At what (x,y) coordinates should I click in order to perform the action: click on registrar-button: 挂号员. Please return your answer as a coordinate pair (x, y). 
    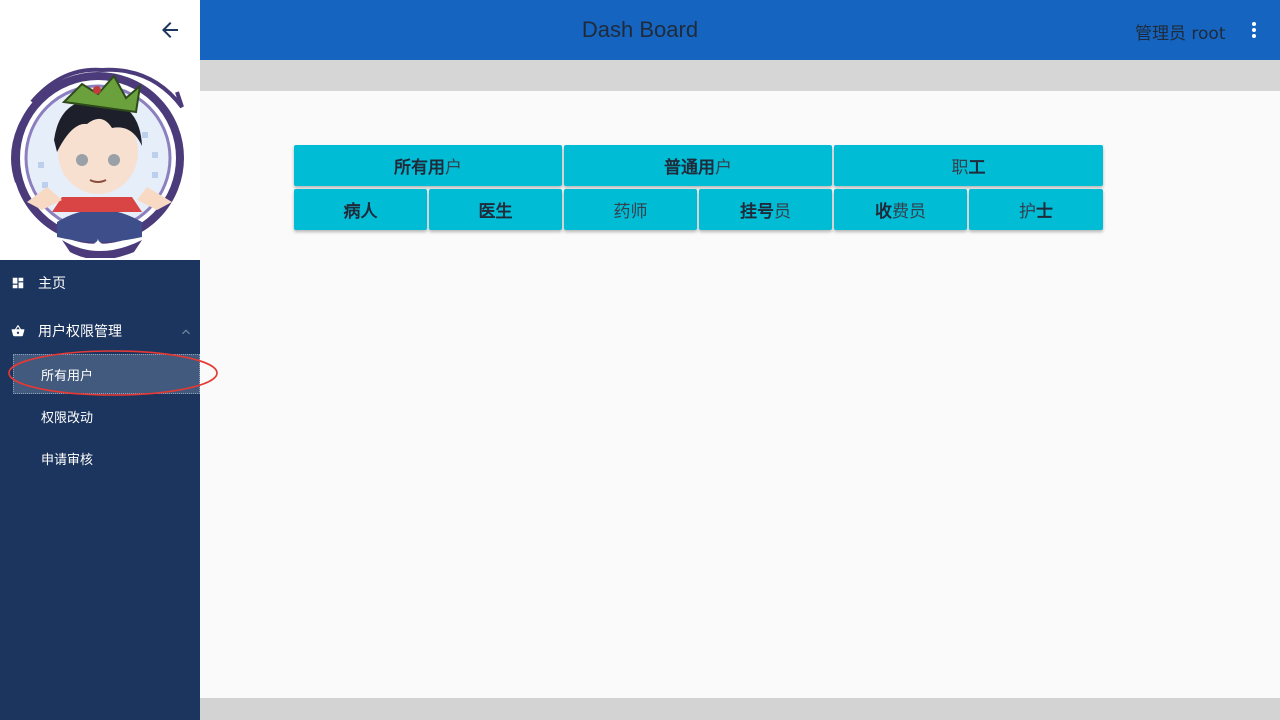
    Looking at the image, I should click on (765, 209).